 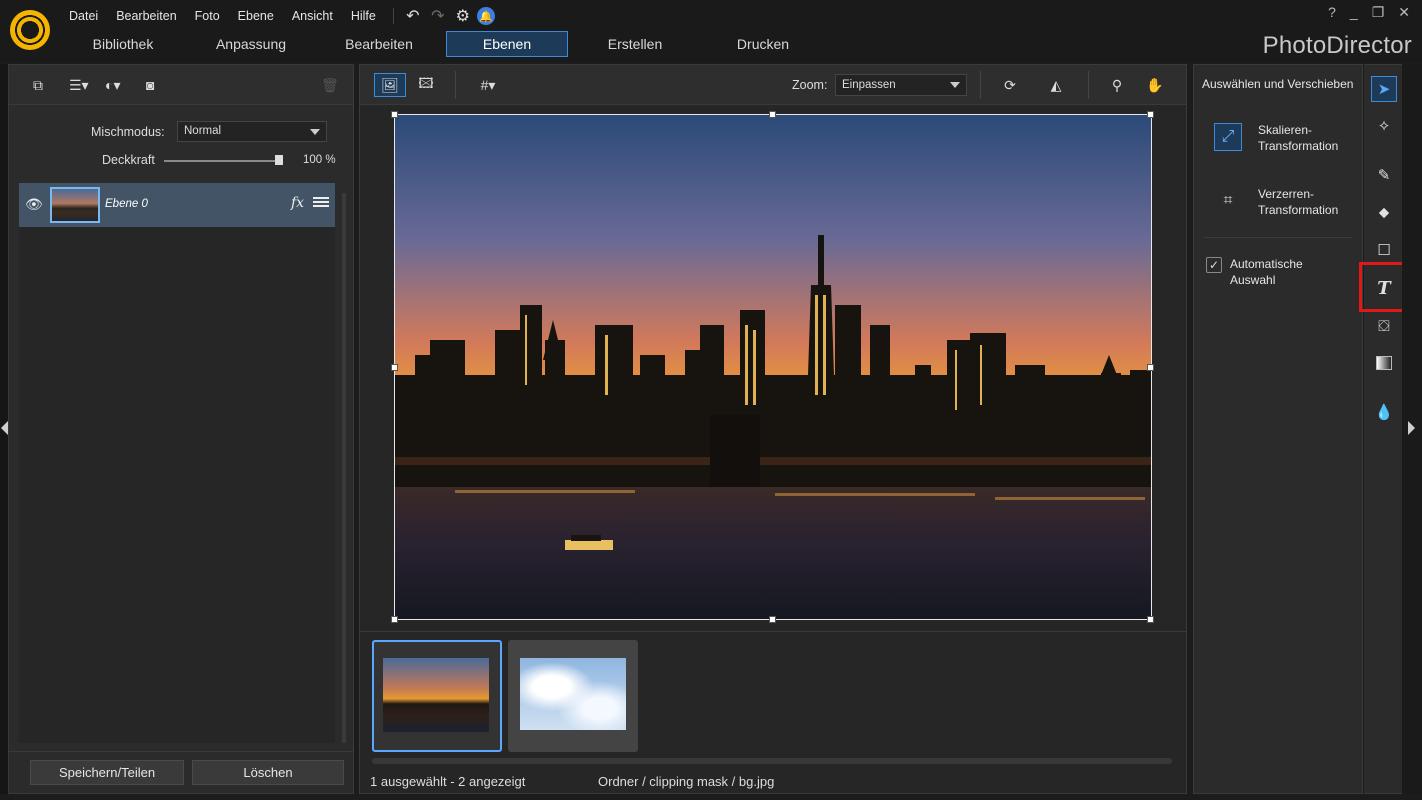 What do you see at coordinates (1384, 126) in the screenshot?
I see `brush-stamp-icon: ✧` at bounding box center [1384, 126].